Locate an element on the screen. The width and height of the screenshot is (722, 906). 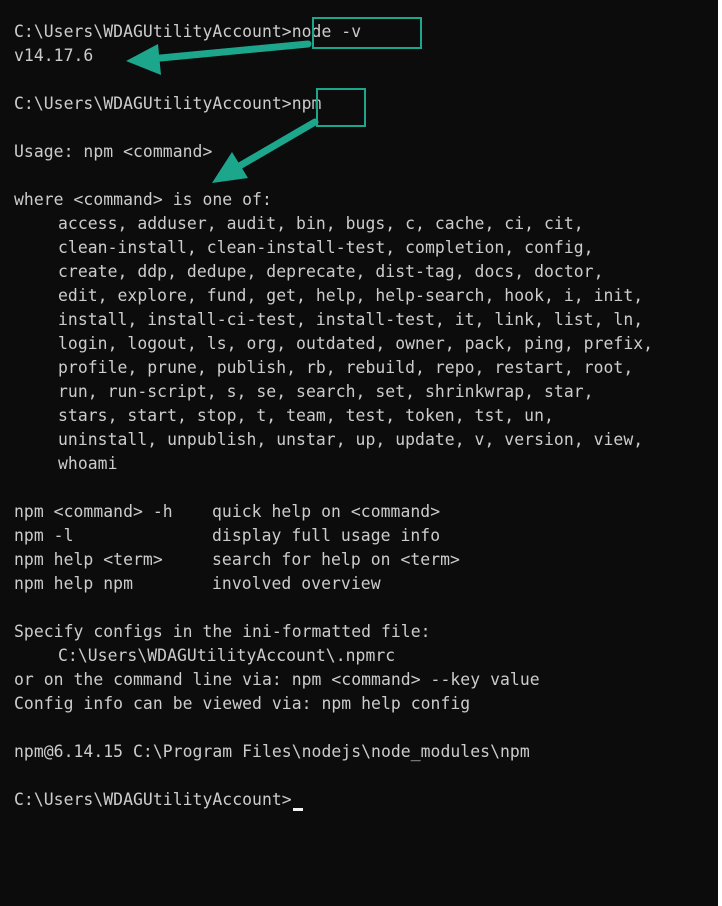
help-command: npm -l is located at coordinates (44, 535).